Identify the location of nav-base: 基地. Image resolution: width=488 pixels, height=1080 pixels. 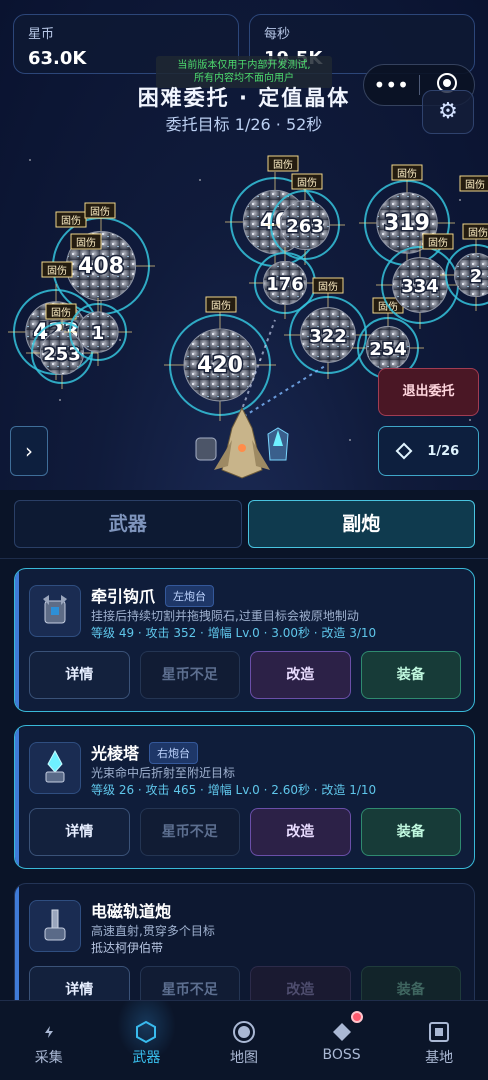
(439, 1040).